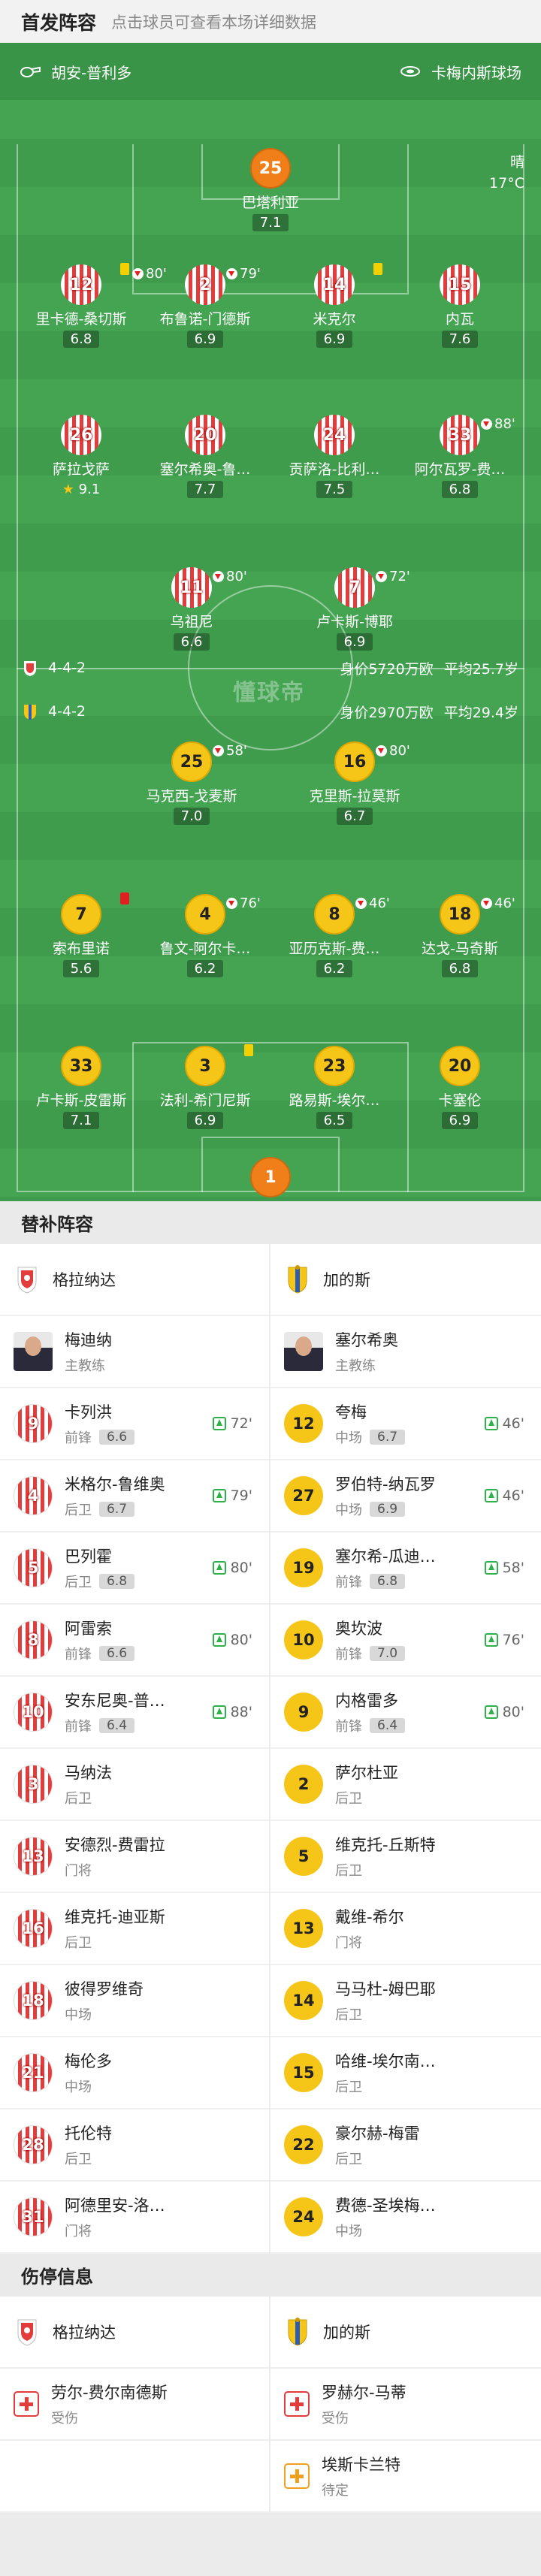 This screenshot has width=541, height=2576. Describe the element at coordinates (334, 284) in the screenshot. I see `jersey-number: 14` at that location.